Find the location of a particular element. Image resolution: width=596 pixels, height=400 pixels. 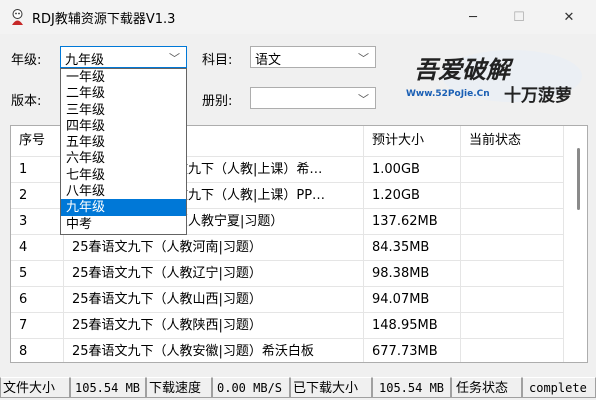

subject-select-value: 语文 is located at coordinates (268, 60).